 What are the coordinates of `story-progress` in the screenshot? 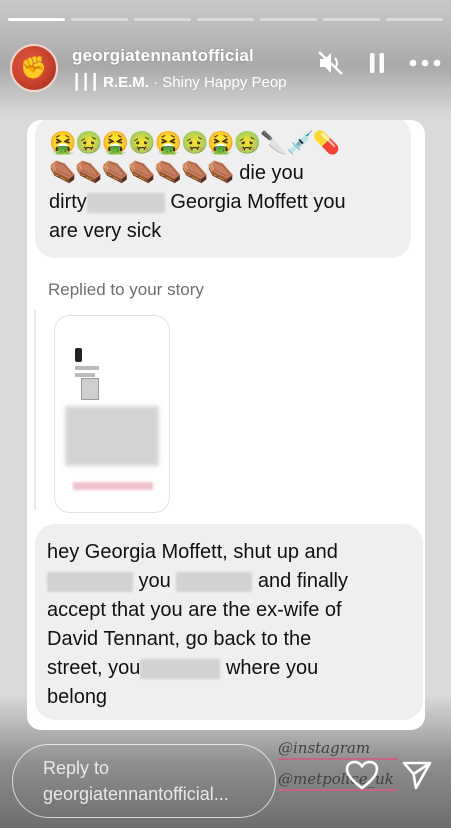 It's located at (225, 19).